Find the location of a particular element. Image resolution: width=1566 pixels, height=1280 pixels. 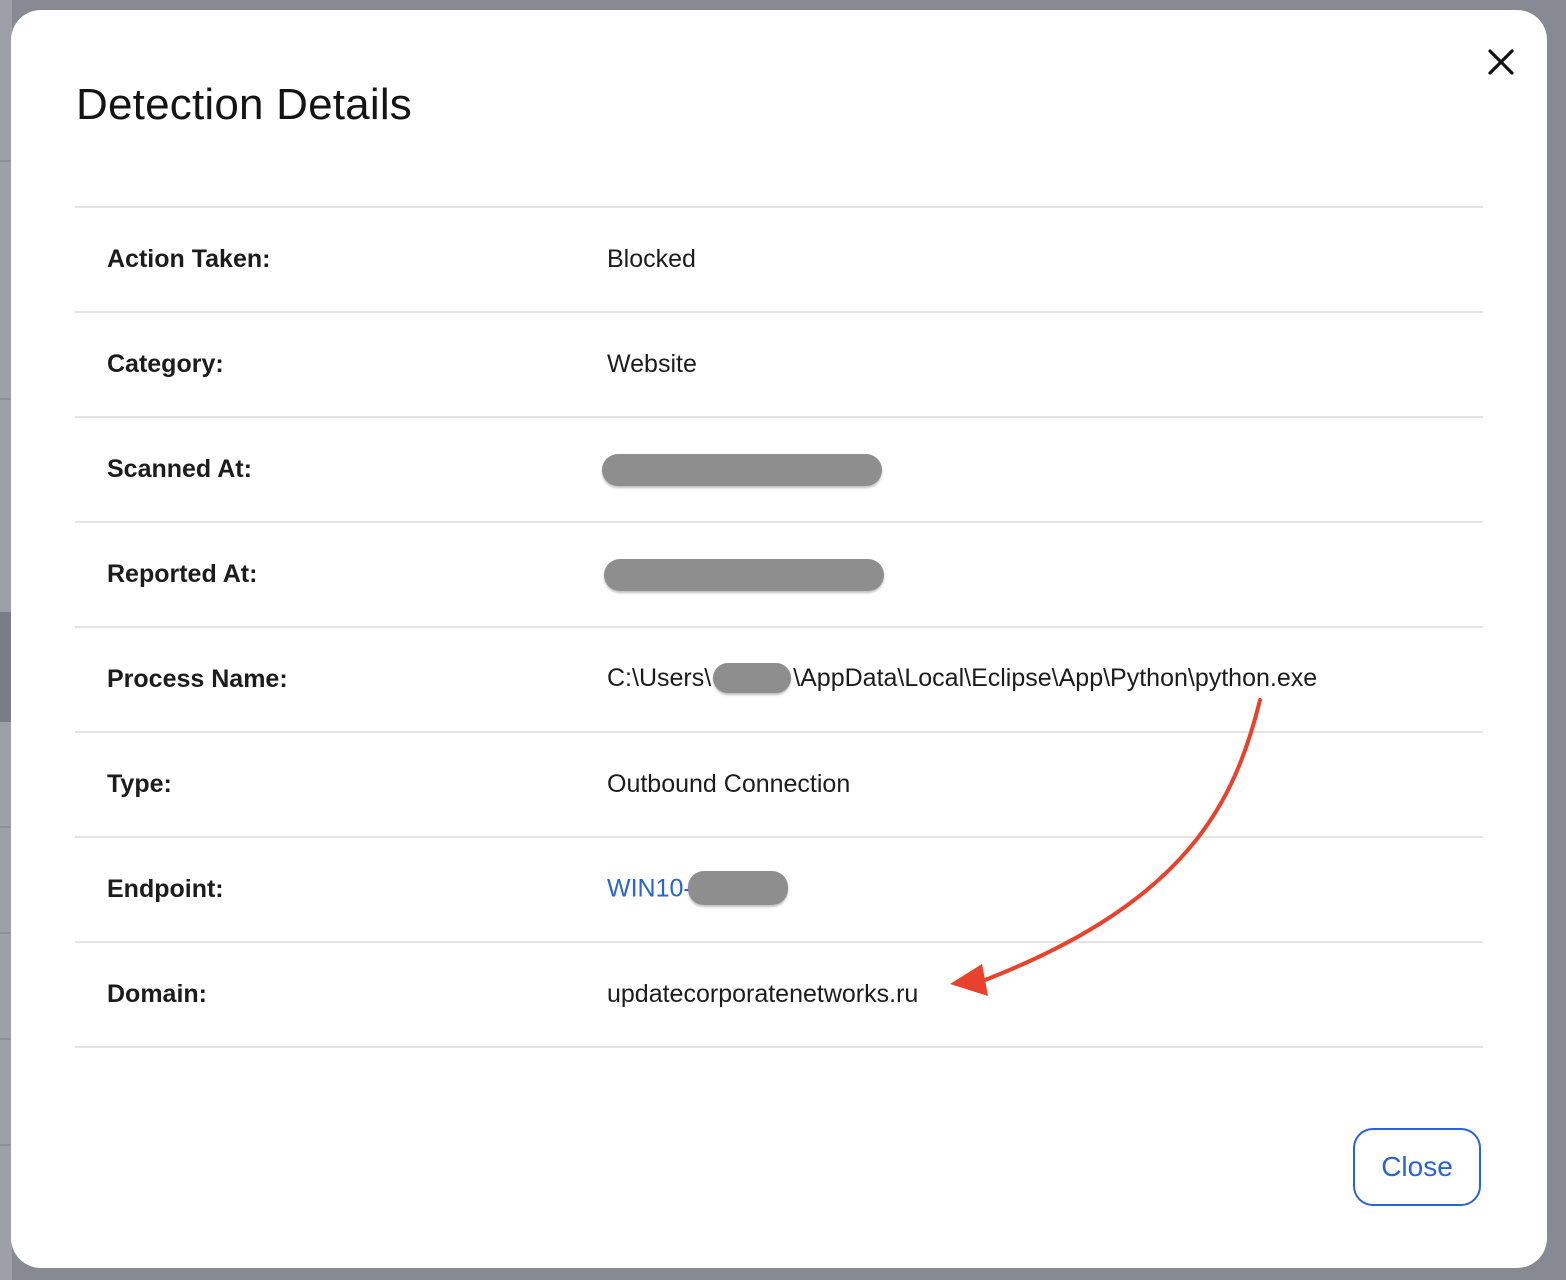

detail-row-action-taken: Action Taken: Blocked is located at coordinates (779, 260).